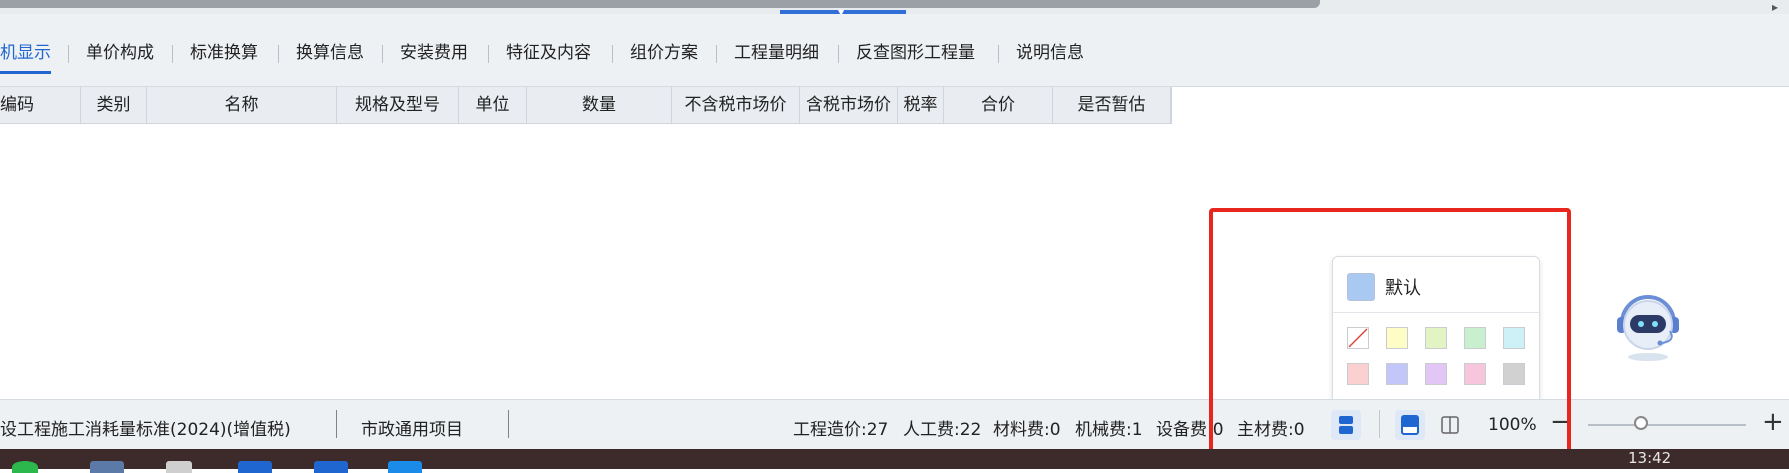 The height and width of the screenshot is (473, 1789). Describe the element at coordinates (998, 105) in the screenshot. I see `column-header-total: 合价` at that location.